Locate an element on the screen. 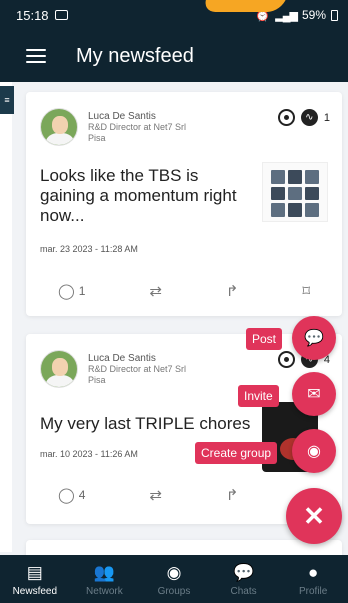 The height and width of the screenshot is (603, 348). post-fab-label: Post is located at coordinates (264, 339).